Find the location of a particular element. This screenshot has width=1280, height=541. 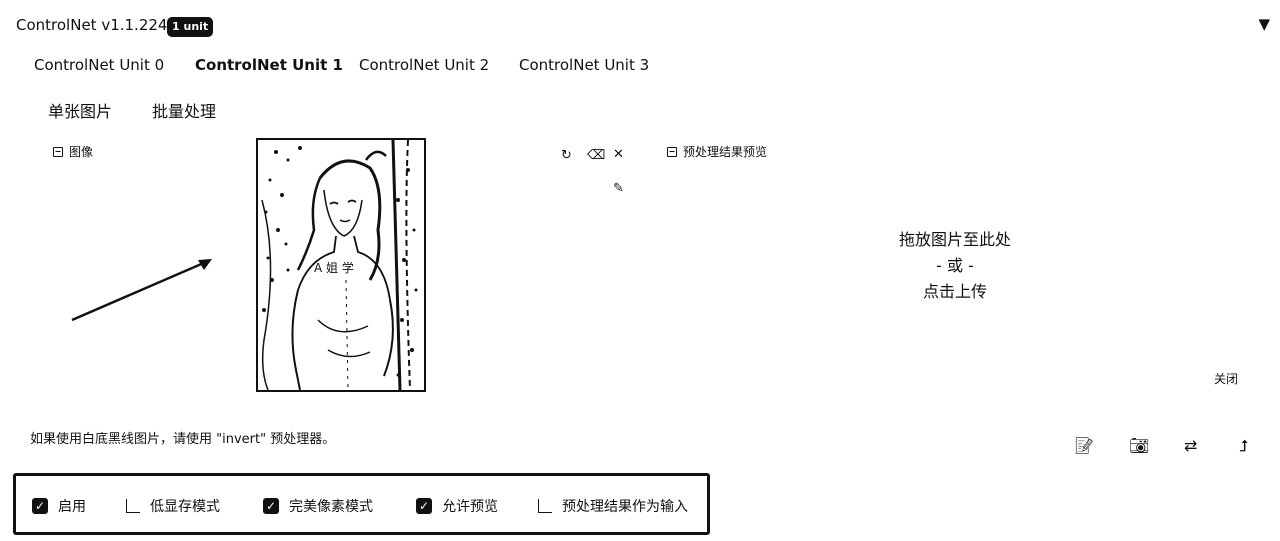

tab-controlnet-unit-1: ControlNet Unit 1 is located at coordinates (269, 65).